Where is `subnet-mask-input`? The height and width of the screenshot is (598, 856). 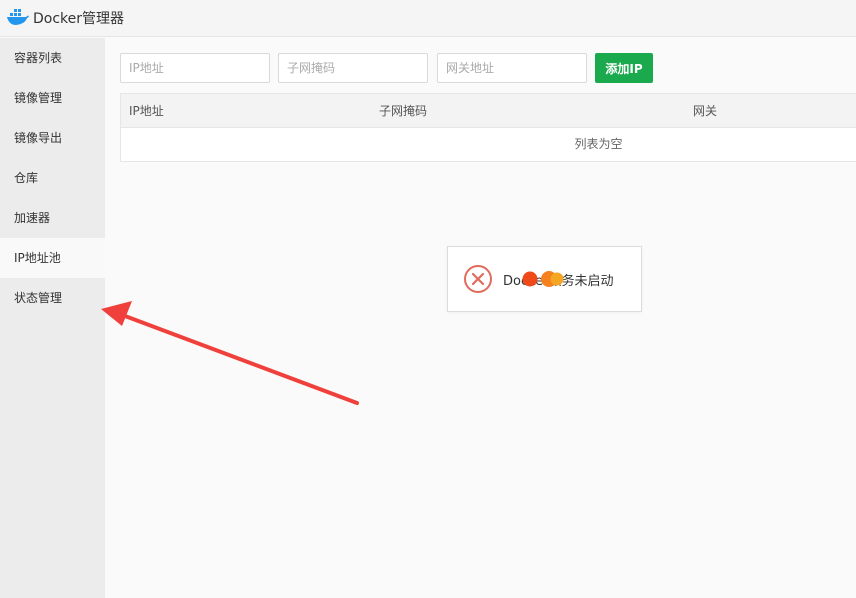 subnet-mask-input is located at coordinates (353, 68).